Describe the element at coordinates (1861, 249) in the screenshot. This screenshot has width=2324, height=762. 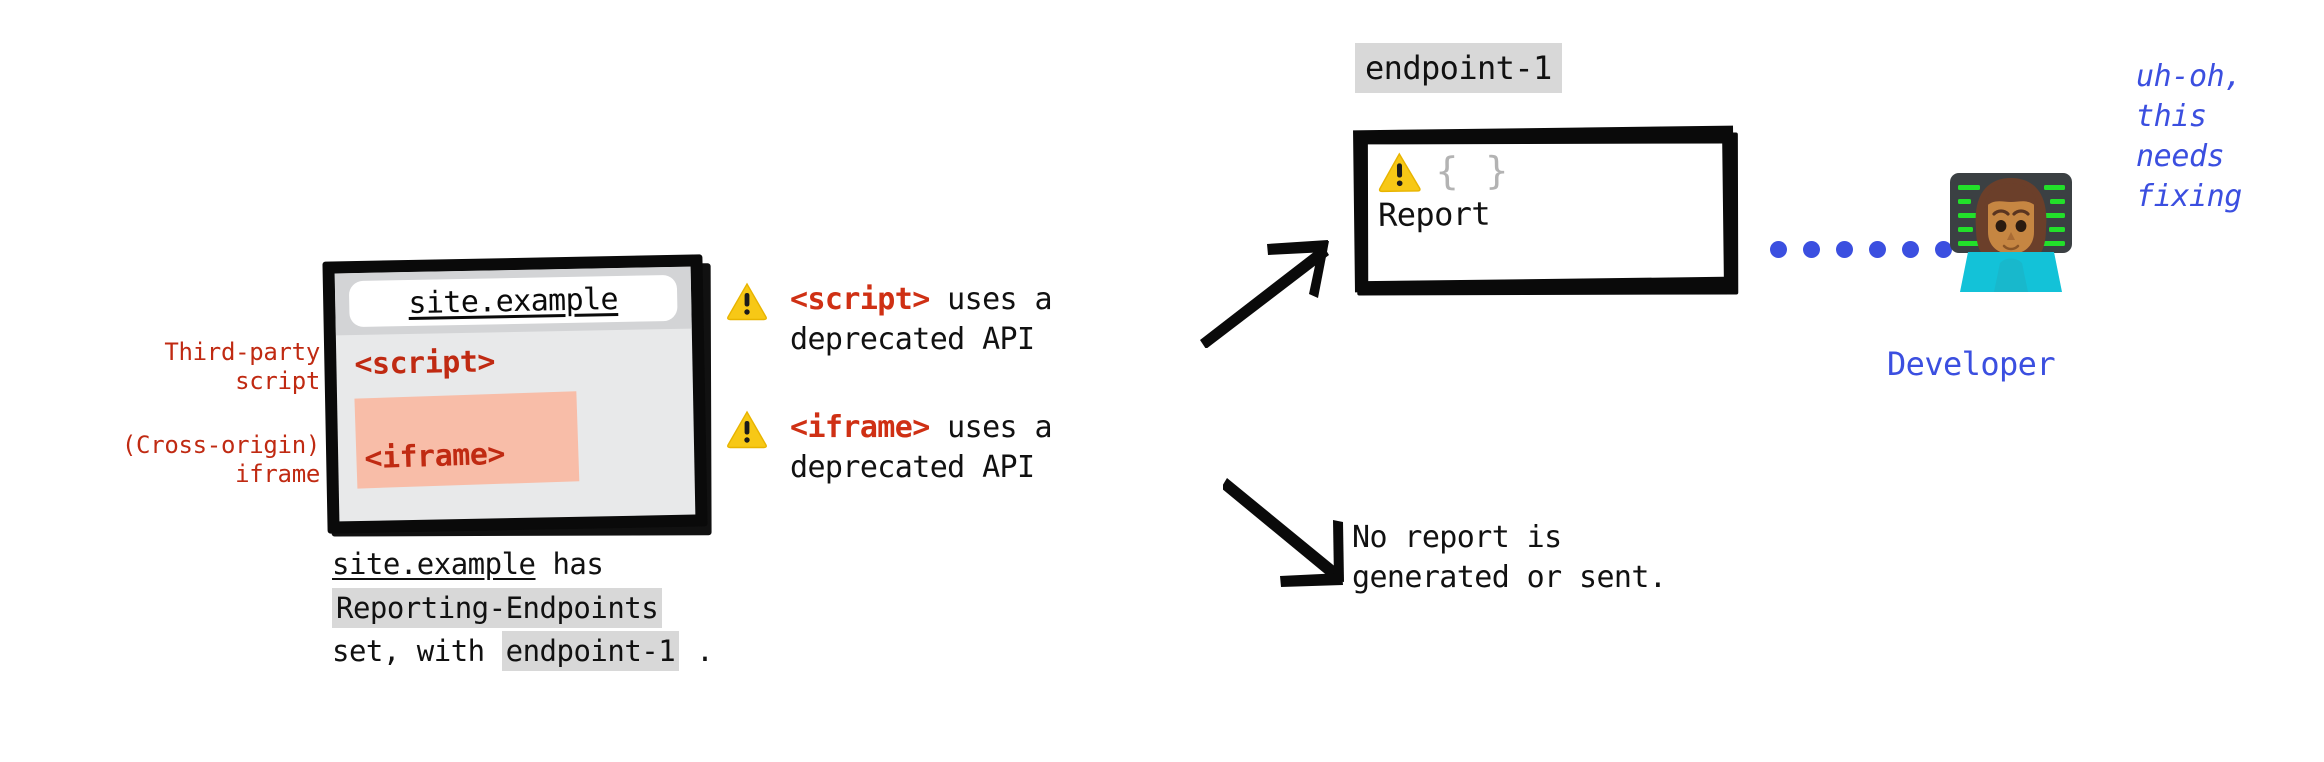
I see `dotted-line-icon` at that location.